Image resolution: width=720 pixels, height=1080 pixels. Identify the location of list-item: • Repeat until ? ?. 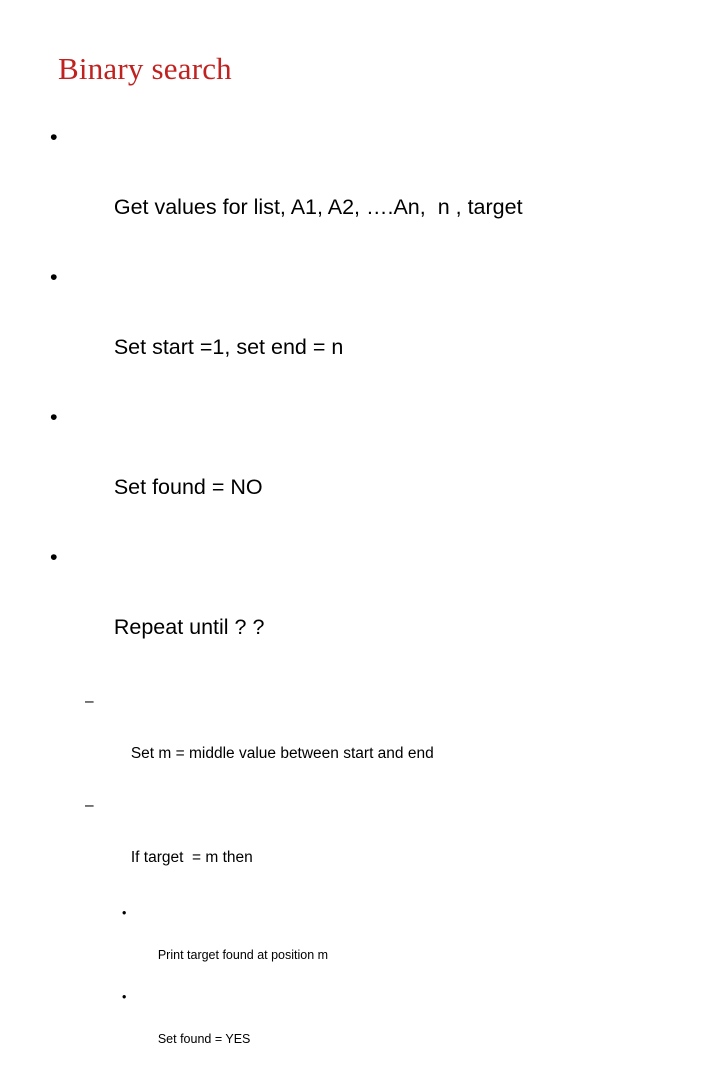
(360, 610).